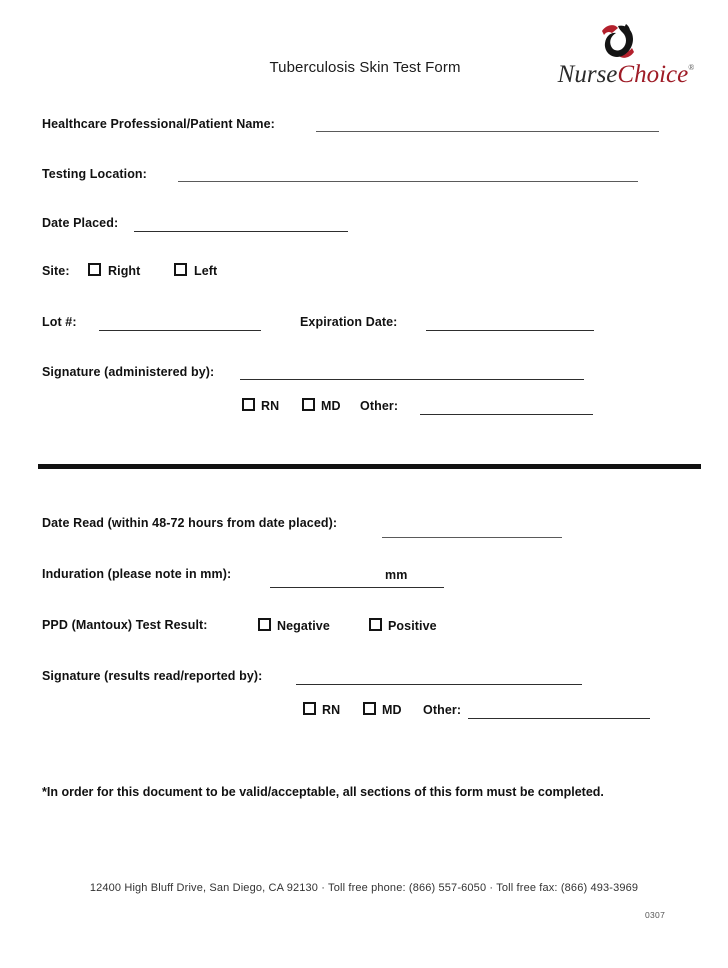 This screenshot has height=968, width=728. Describe the element at coordinates (94, 269) in the screenshot. I see `site-right-checkbox` at that location.